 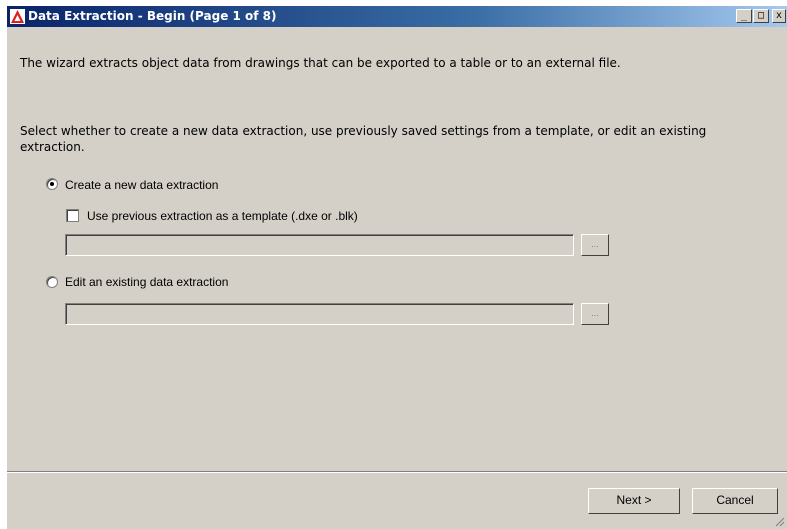 I want to click on next-button: Next >, so click(x=634, y=501).